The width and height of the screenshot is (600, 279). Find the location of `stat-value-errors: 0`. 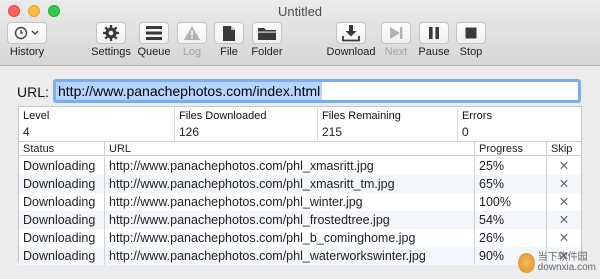

stat-value-errors: 0 is located at coordinates (465, 132).